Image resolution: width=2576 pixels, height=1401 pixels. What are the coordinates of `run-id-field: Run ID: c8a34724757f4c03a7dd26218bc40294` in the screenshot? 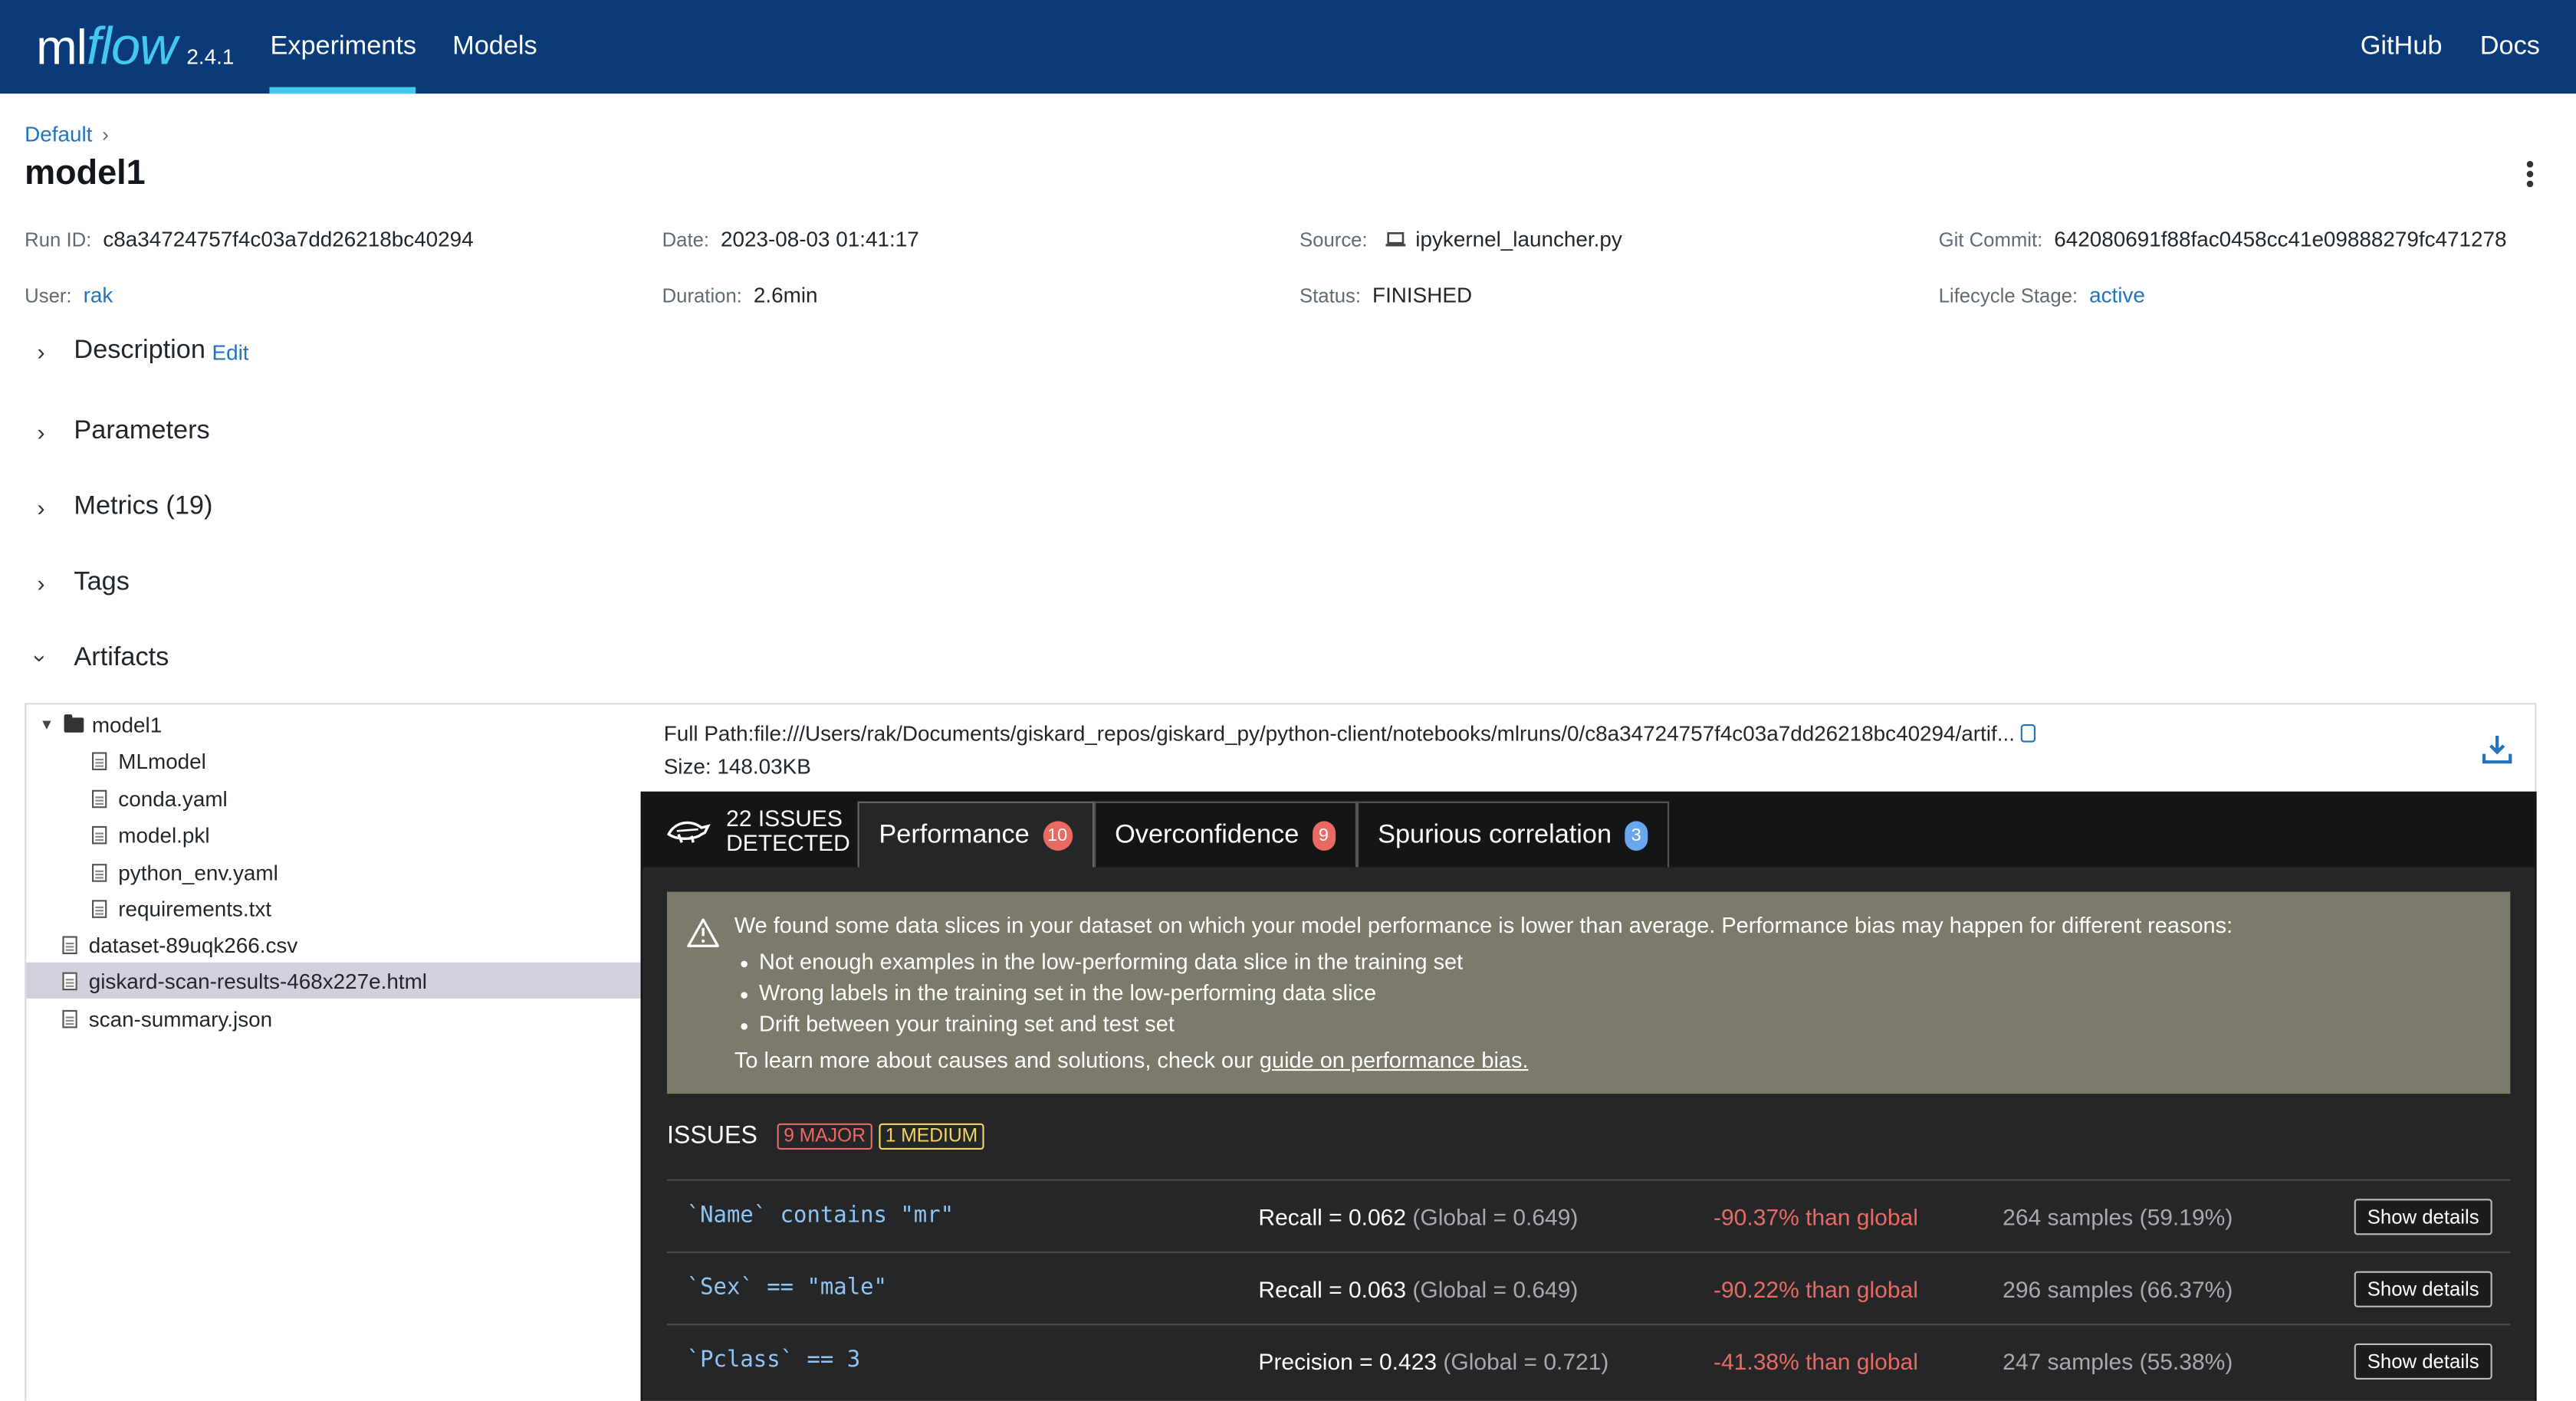 It's located at (250, 239).